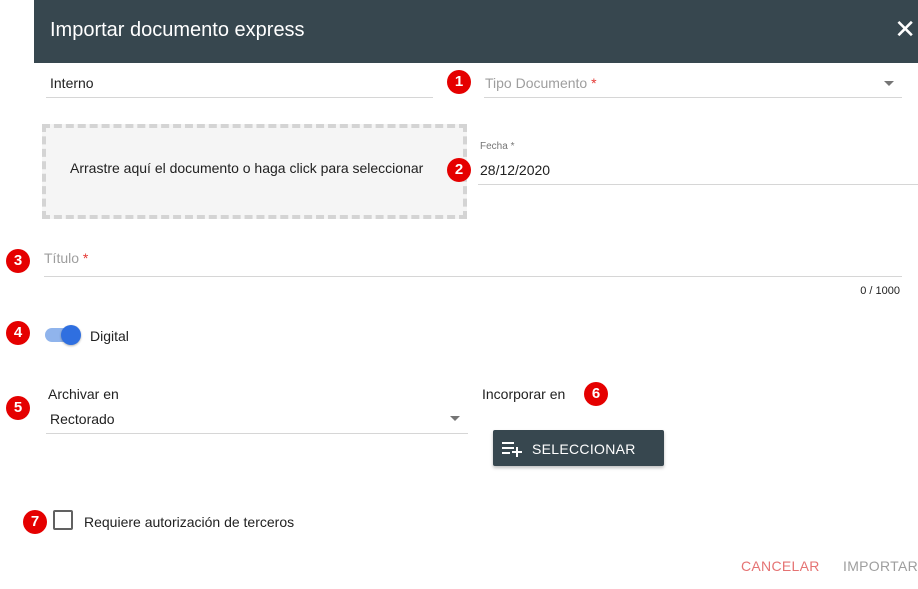 Image resolution: width=918 pixels, height=589 pixels. What do you see at coordinates (780, 566) in the screenshot?
I see `cancel-button: CANCELAR` at bounding box center [780, 566].